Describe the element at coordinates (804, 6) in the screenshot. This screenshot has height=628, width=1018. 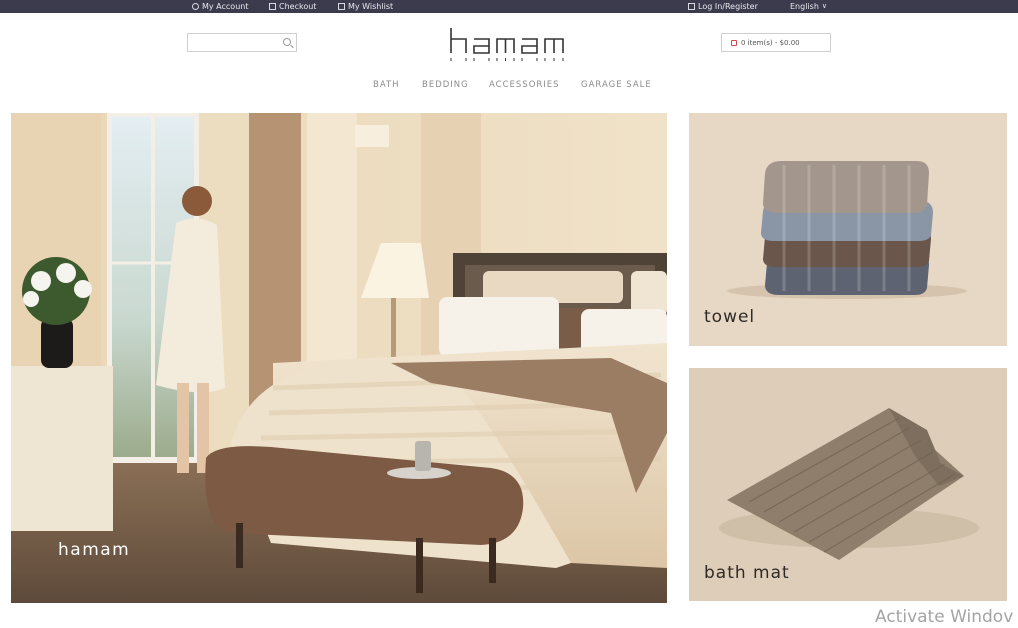
I see `language-label: English` at that location.